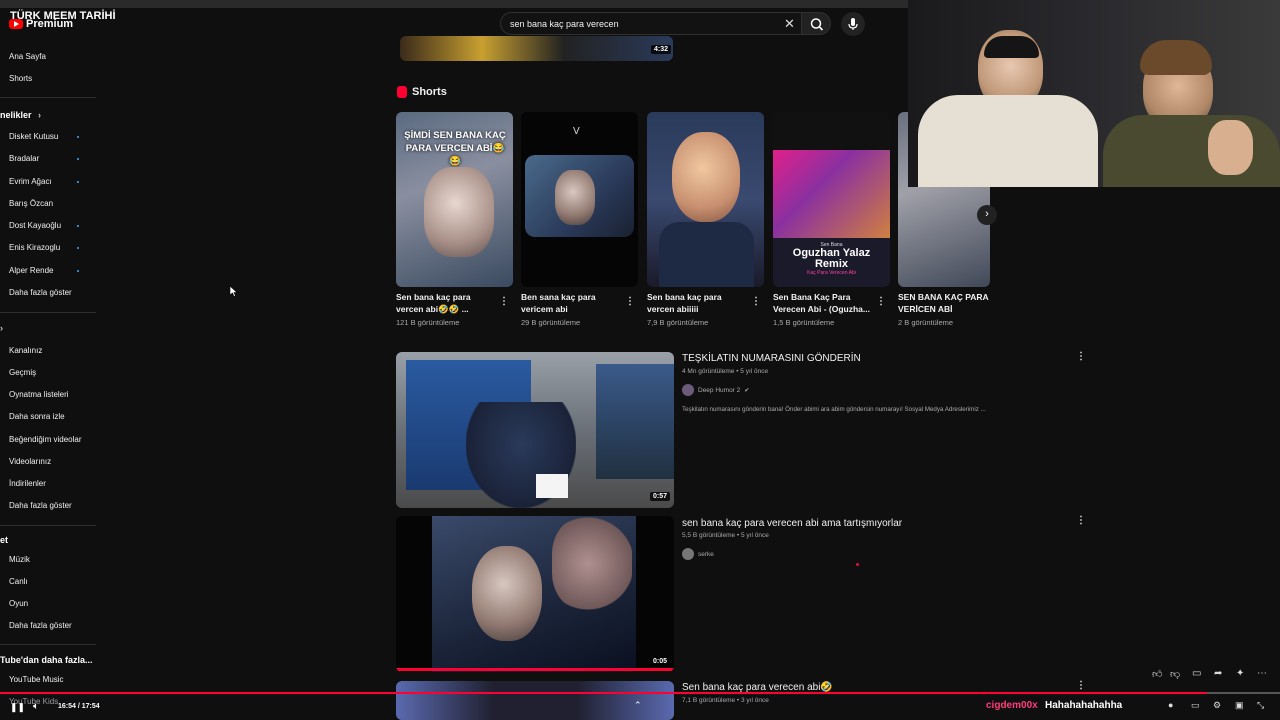  What do you see at coordinates (552, 486) in the screenshot?
I see `paper-image` at bounding box center [552, 486].